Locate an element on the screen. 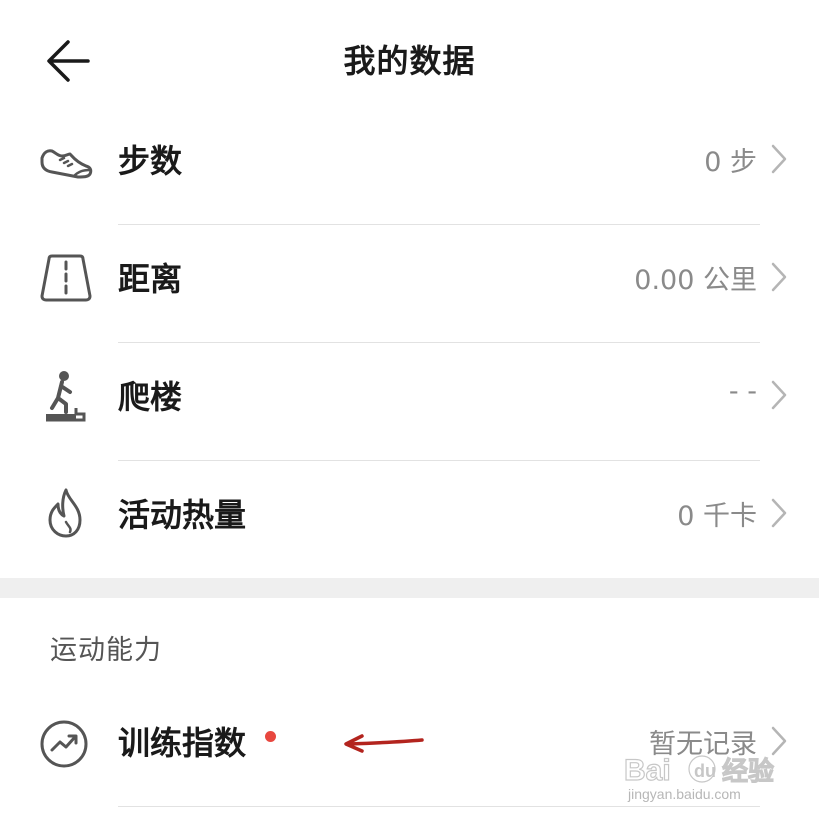 Image resolution: width=819 pixels, height=819 pixels. row-label: 距离 is located at coordinates (150, 279).